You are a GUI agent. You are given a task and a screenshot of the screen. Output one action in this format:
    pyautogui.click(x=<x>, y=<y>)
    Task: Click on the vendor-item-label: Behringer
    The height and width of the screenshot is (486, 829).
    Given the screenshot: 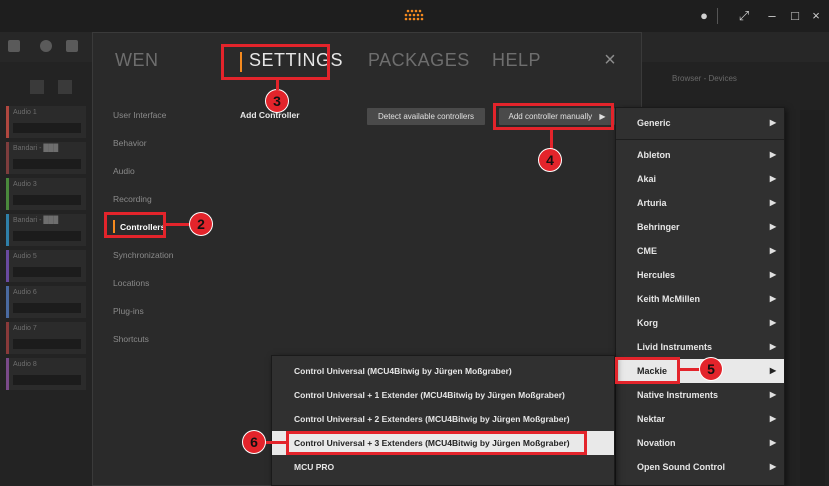 What is the action you would take?
    pyautogui.click(x=658, y=227)
    